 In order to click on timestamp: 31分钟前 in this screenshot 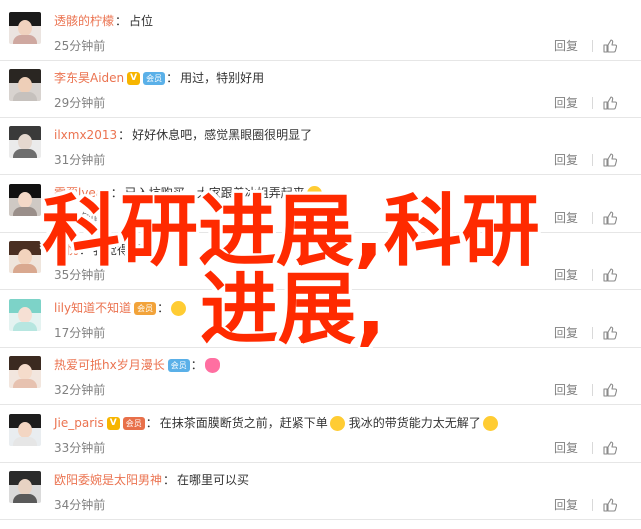, I will do `click(80, 160)`.